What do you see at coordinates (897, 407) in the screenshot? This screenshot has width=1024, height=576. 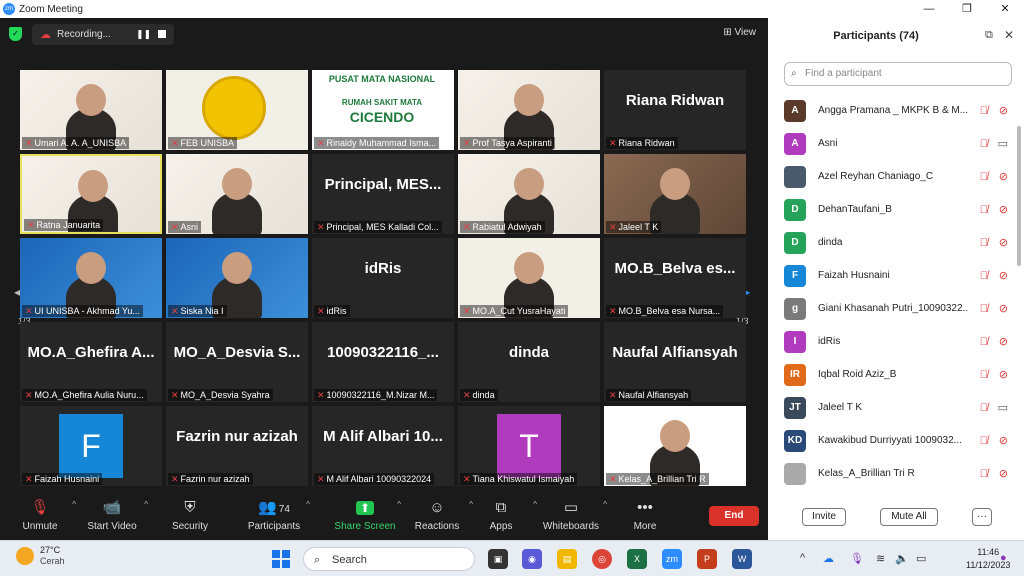 I see `participant-list-item: JT Jaleel T K 🎙̸ ▭` at bounding box center [897, 407].